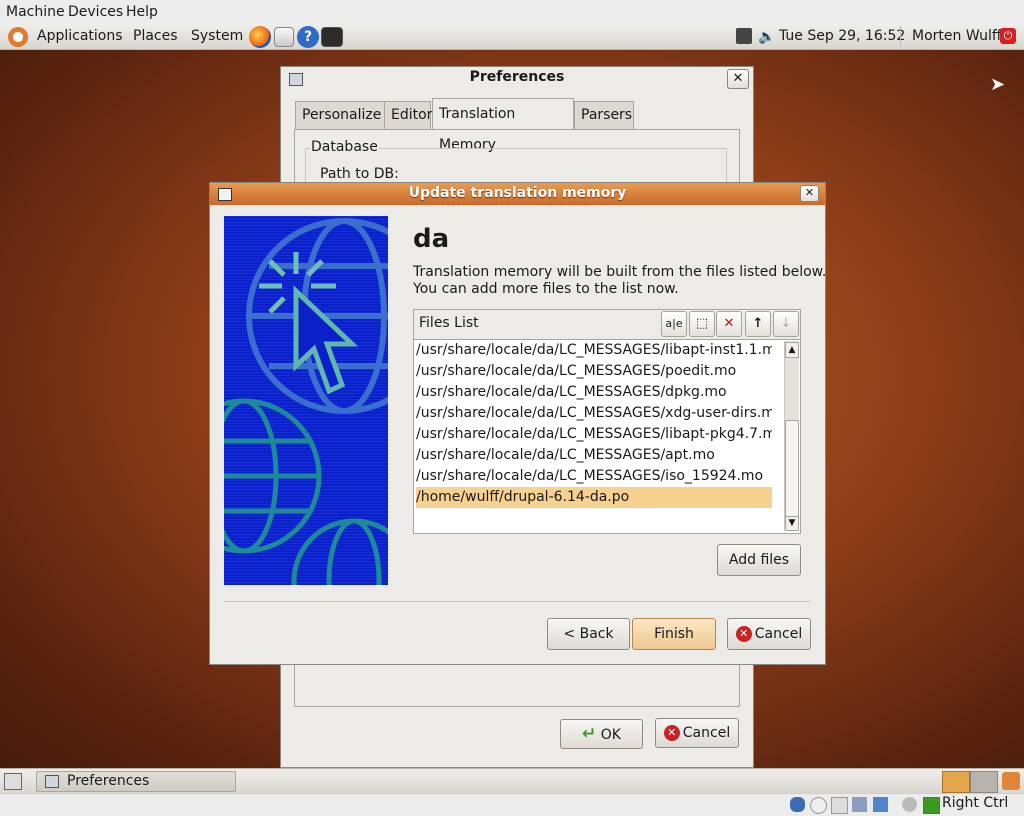 The height and width of the screenshot is (816, 1024). What do you see at coordinates (449, 323) in the screenshot?
I see `files-list-label: Files List` at bounding box center [449, 323].